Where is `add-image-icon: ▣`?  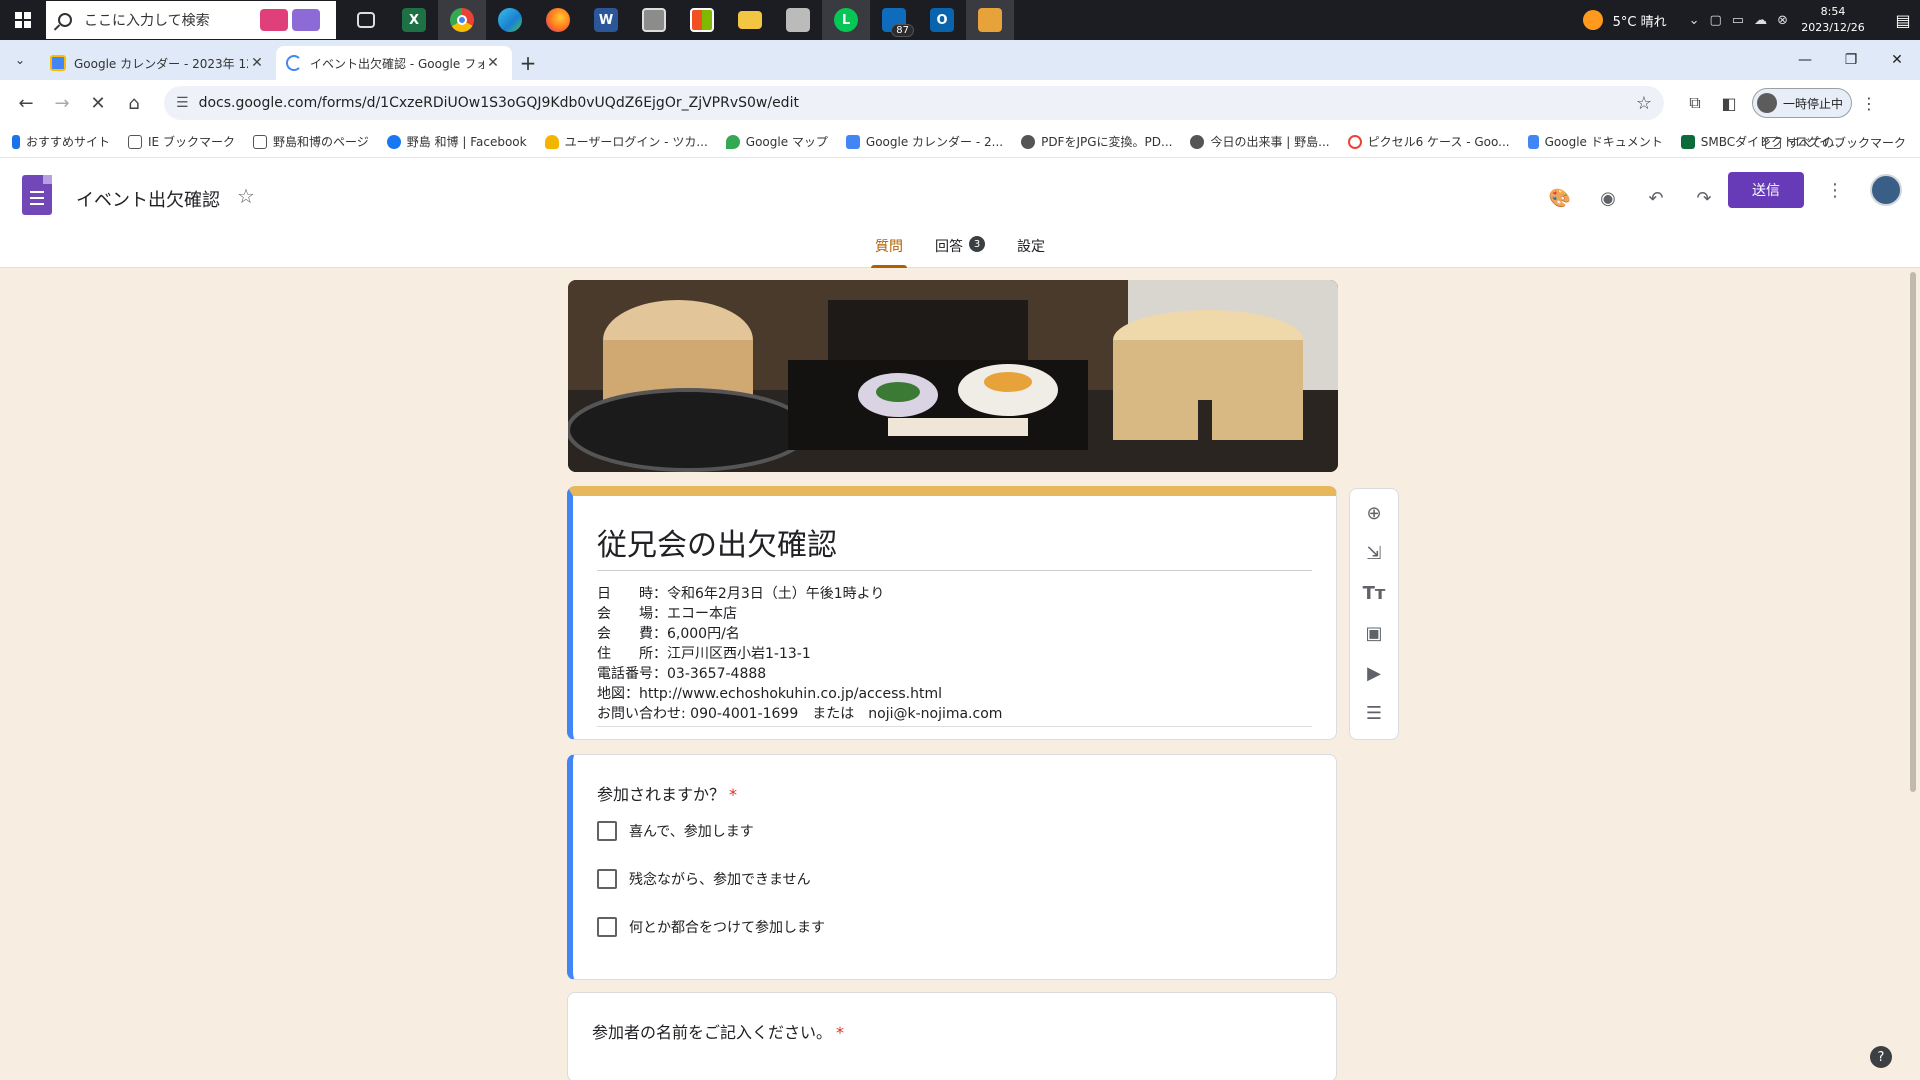
add-image-icon: ▣ is located at coordinates (1374, 633).